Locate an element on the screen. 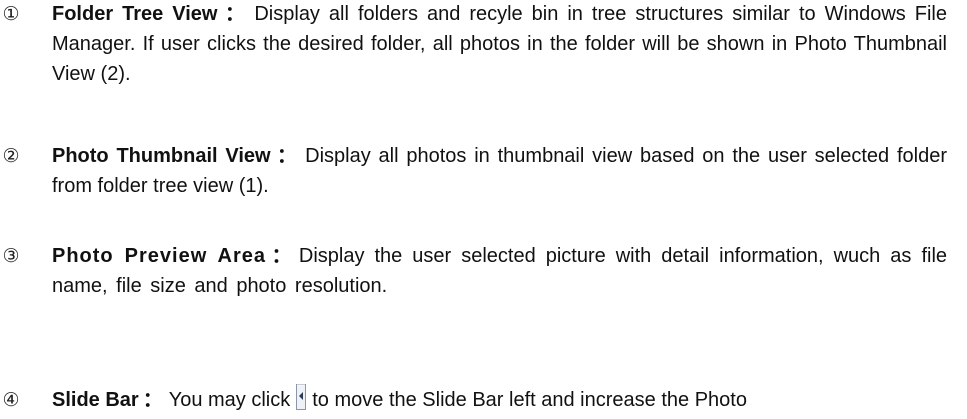  item-number: ④ is located at coordinates (11, 400).